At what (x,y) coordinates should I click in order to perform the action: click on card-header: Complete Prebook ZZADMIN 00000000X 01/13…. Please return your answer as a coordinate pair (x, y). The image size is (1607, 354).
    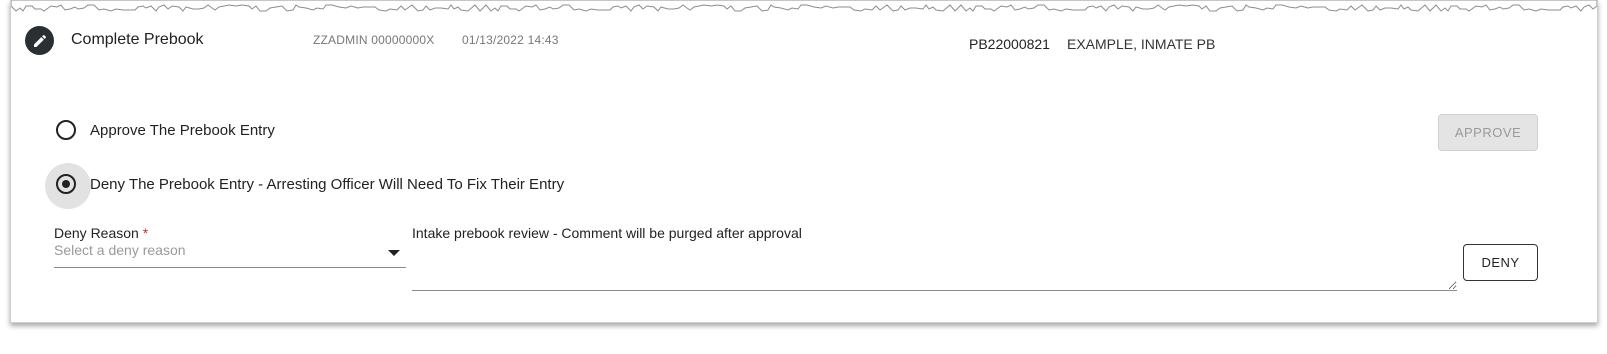
    Looking at the image, I should click on (804, 40).